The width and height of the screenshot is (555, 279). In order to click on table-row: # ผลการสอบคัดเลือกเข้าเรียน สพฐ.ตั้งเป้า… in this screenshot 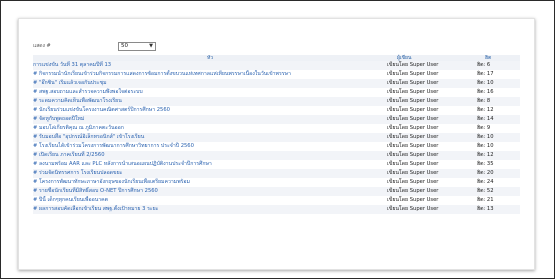, I will do `click(276, 209)`.